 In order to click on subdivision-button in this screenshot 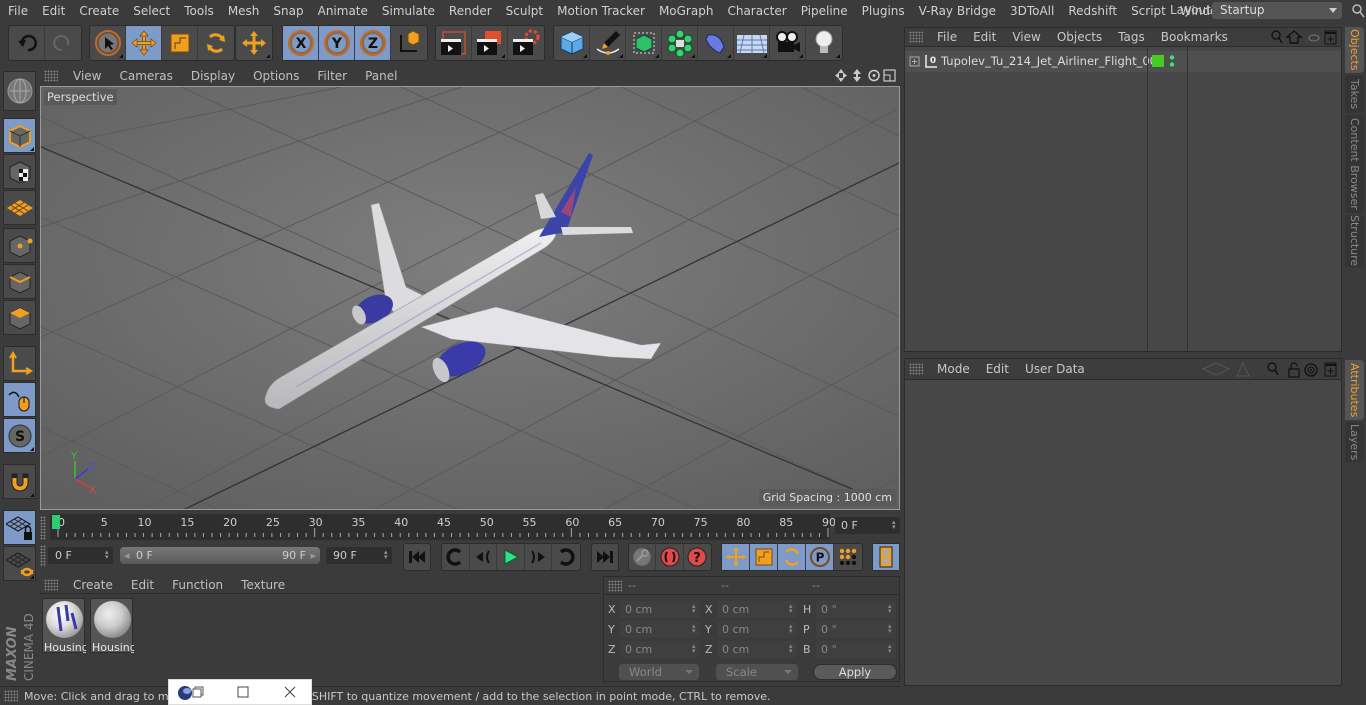, I will do `click(644, 43)`.